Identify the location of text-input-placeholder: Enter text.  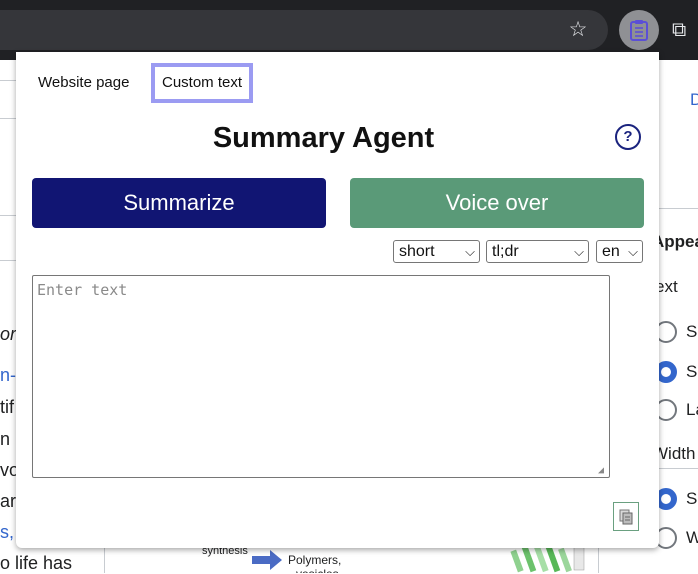
(82, 290).